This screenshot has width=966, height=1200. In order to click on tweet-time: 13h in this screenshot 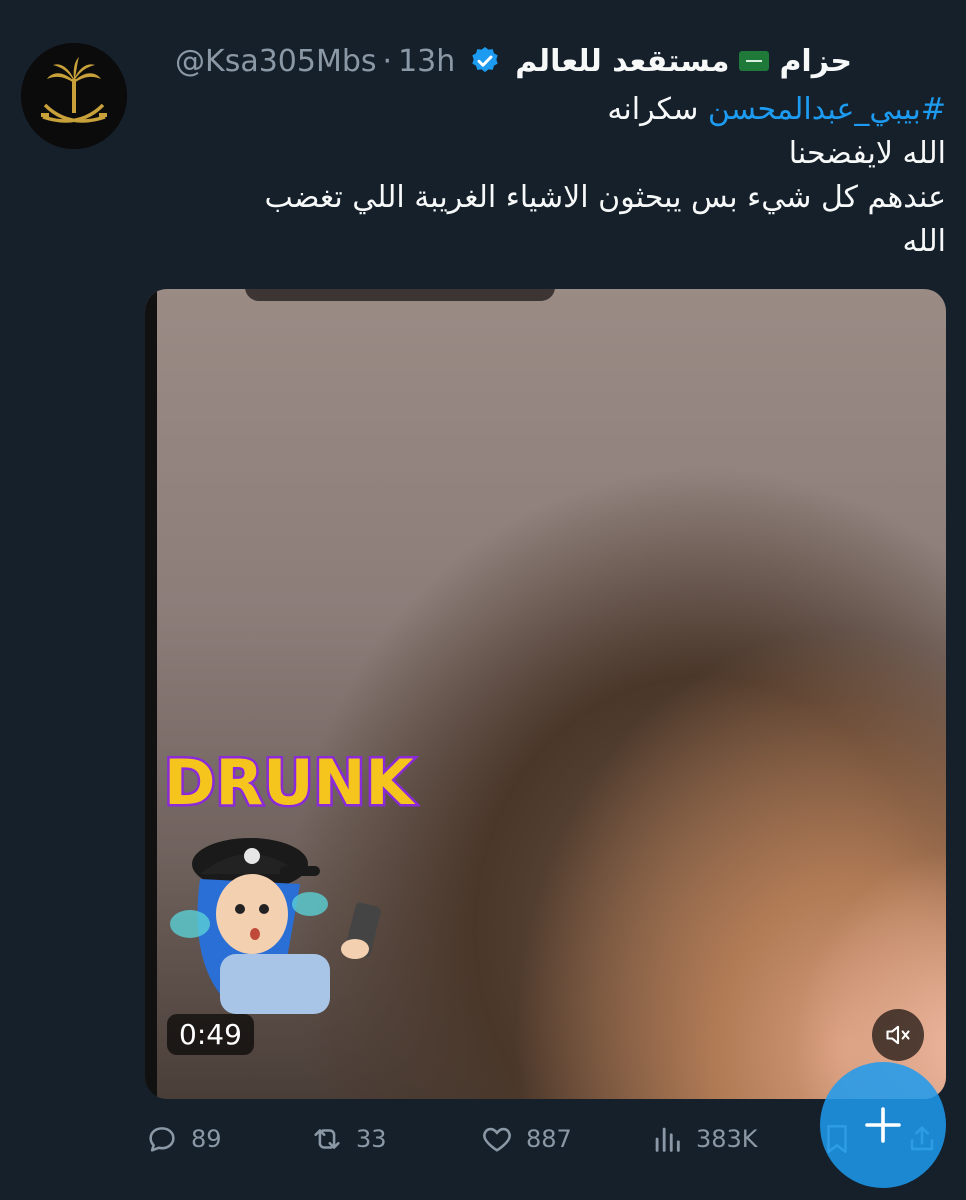, I will do `click(426, 61)`.